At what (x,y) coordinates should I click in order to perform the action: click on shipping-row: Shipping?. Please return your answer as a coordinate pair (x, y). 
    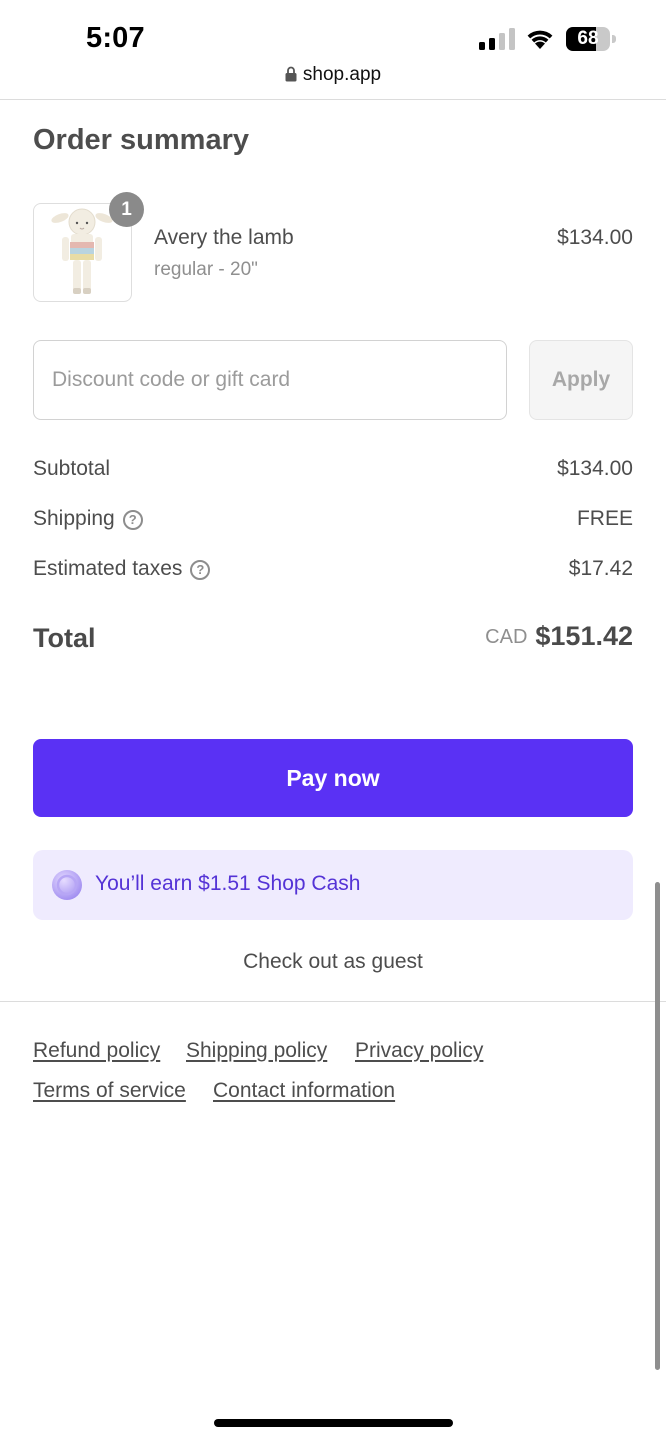
    Looking at the image, I should click on (88, 519).